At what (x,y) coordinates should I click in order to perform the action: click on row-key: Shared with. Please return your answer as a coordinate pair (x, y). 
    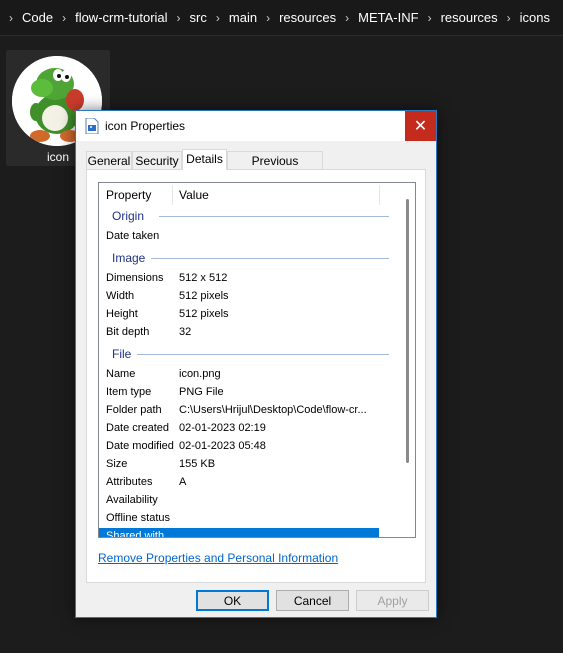
    Looking at the image, I should click on (135, 534).